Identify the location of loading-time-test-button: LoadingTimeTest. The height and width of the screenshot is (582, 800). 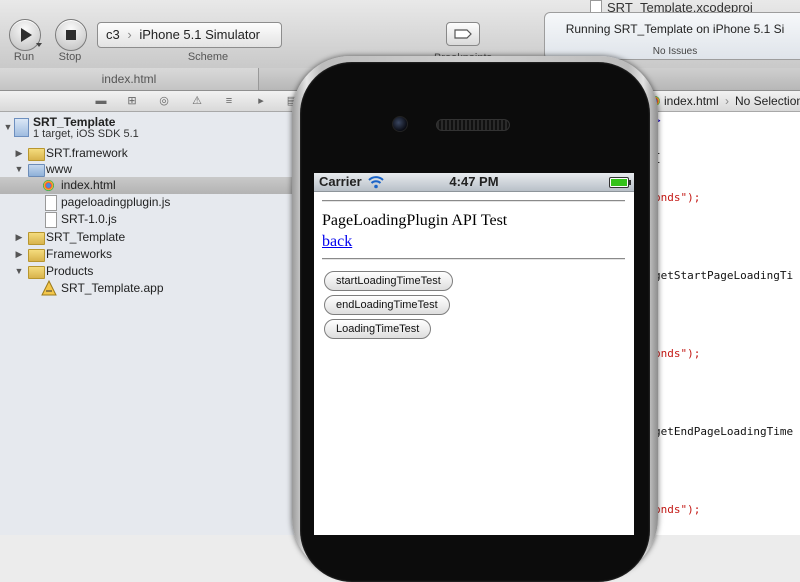
(378, 329).